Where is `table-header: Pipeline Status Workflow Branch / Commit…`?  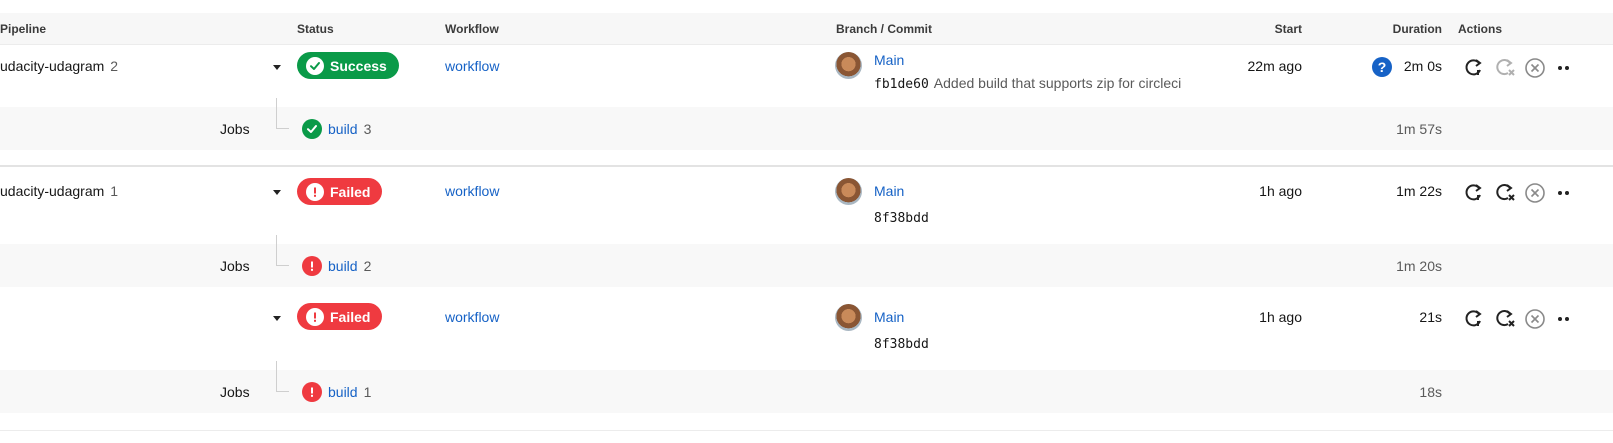
table-header: Pipeline Status Workflow Branch / Commit… is located at coordinates (806, 29).